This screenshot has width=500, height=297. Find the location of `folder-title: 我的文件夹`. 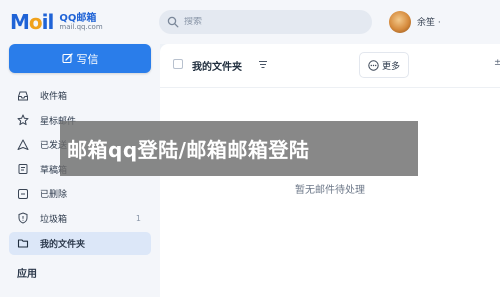

folder-title: 我的文件夹 is located at coordinates (217, 67).